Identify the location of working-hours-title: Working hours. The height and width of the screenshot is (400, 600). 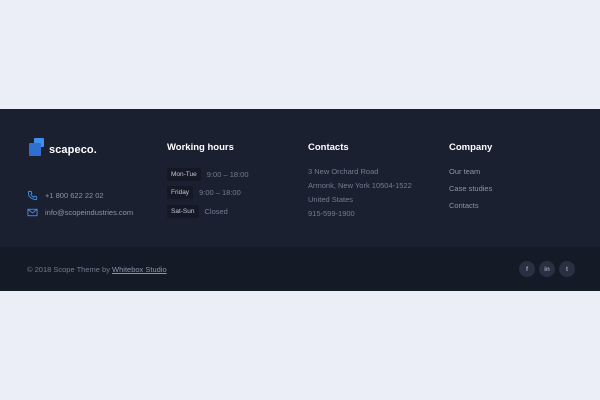
(200, 147).